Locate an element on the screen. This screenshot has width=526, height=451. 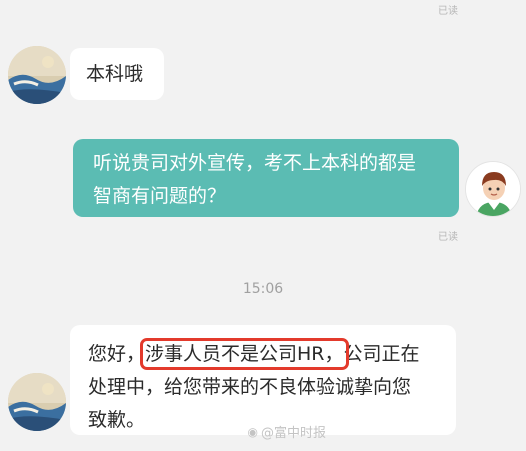
cartoon-avatar-icon is located at coordinates (493, 189).